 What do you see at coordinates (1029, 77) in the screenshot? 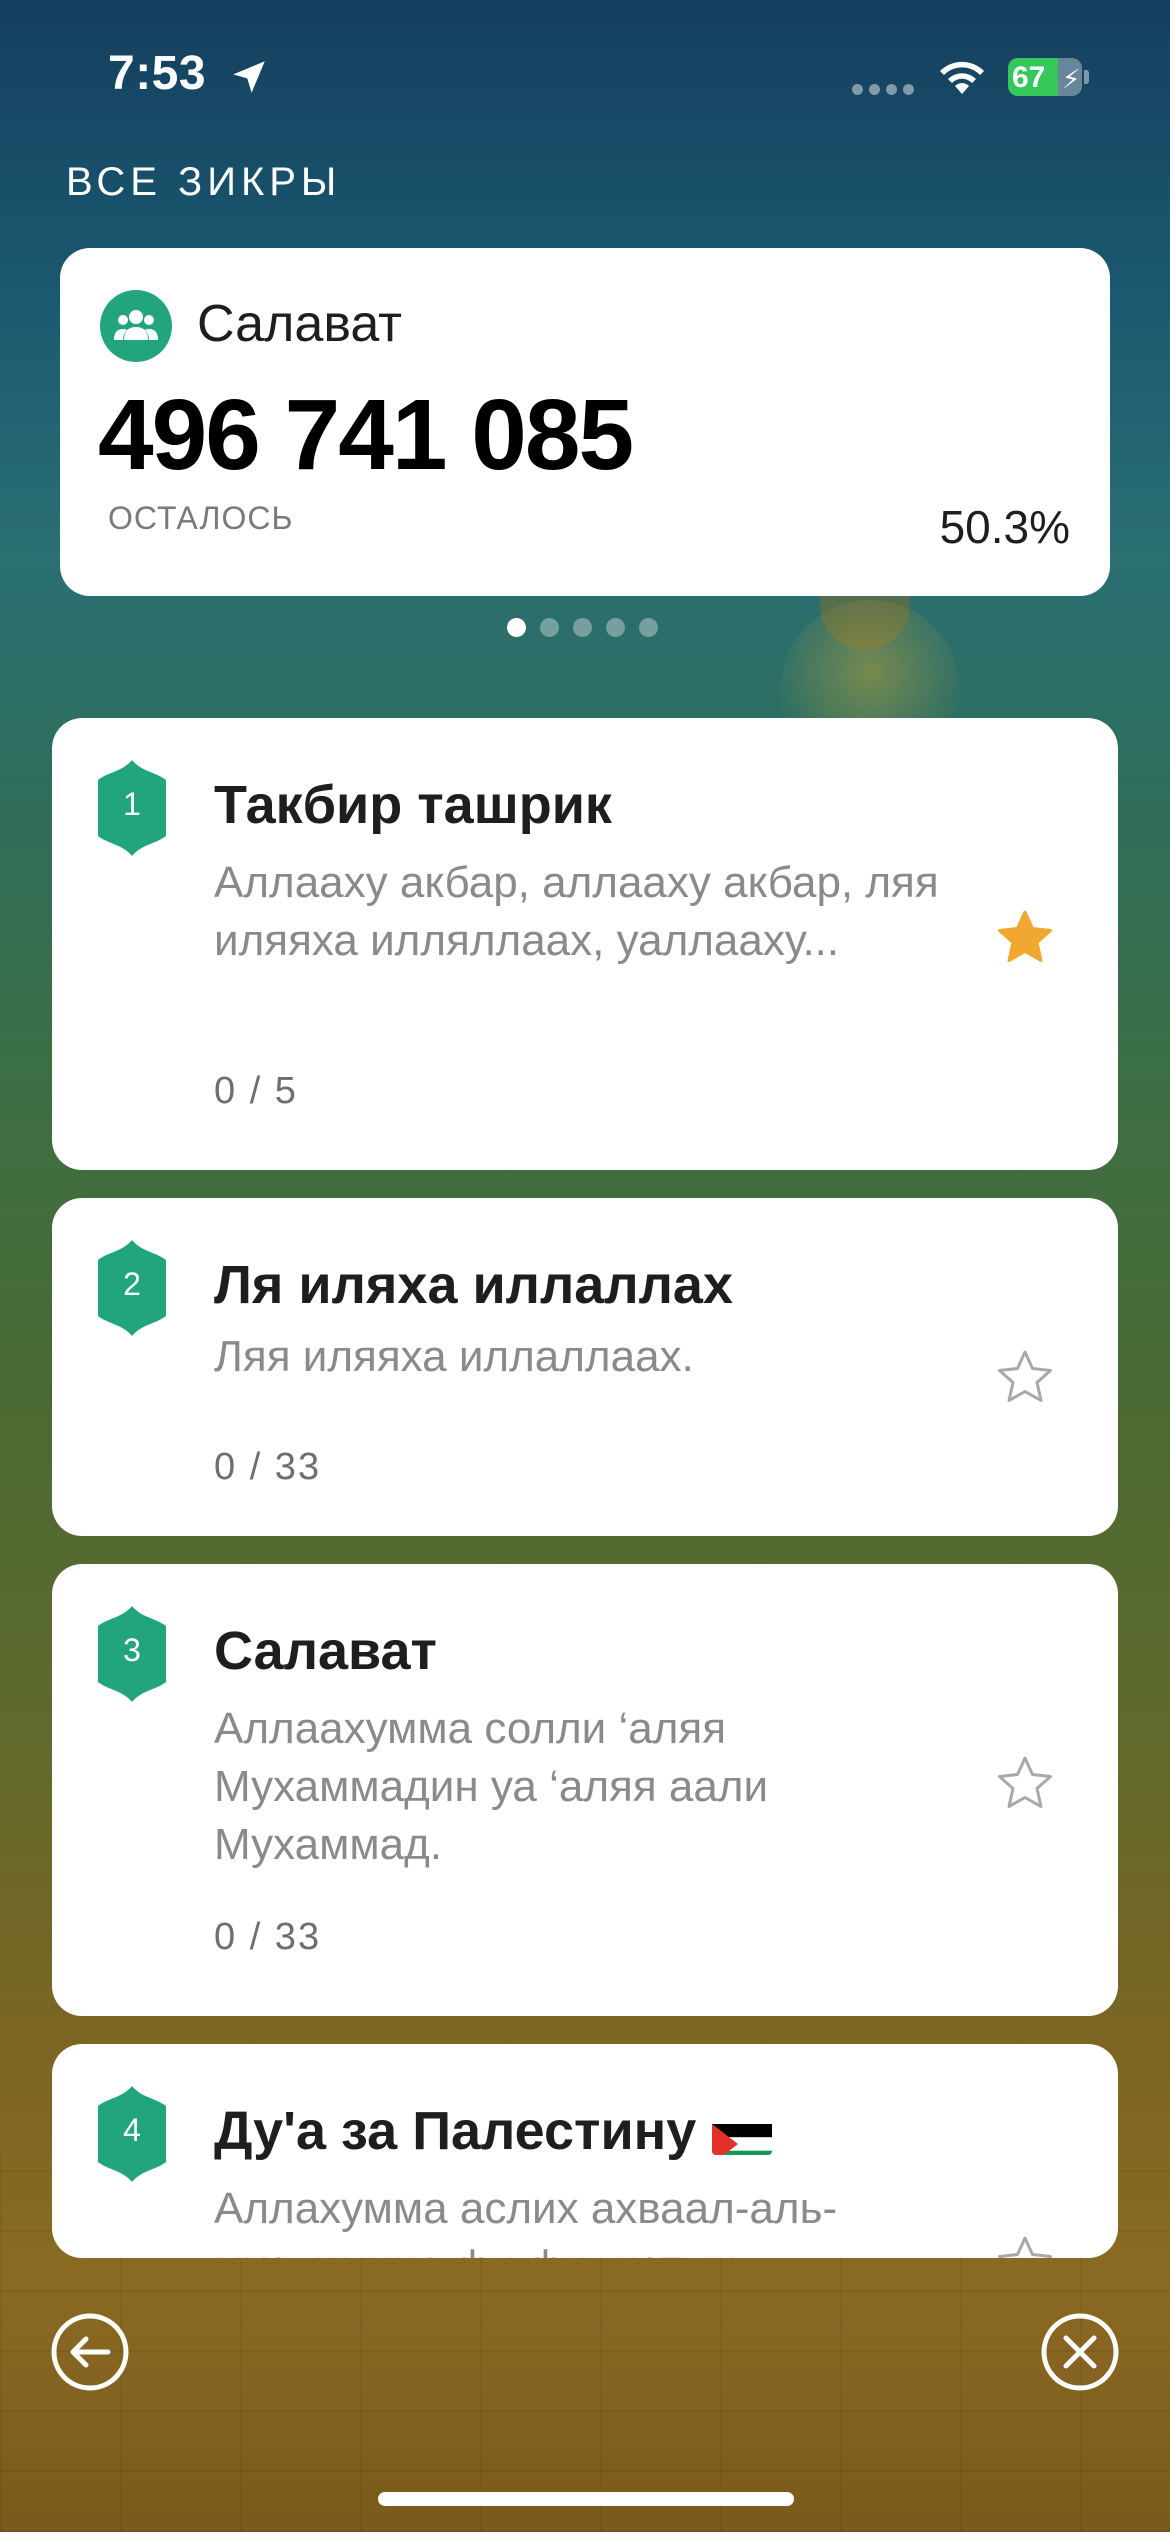
I see `battery-percent: 67` at bounding box center [1029, 77].